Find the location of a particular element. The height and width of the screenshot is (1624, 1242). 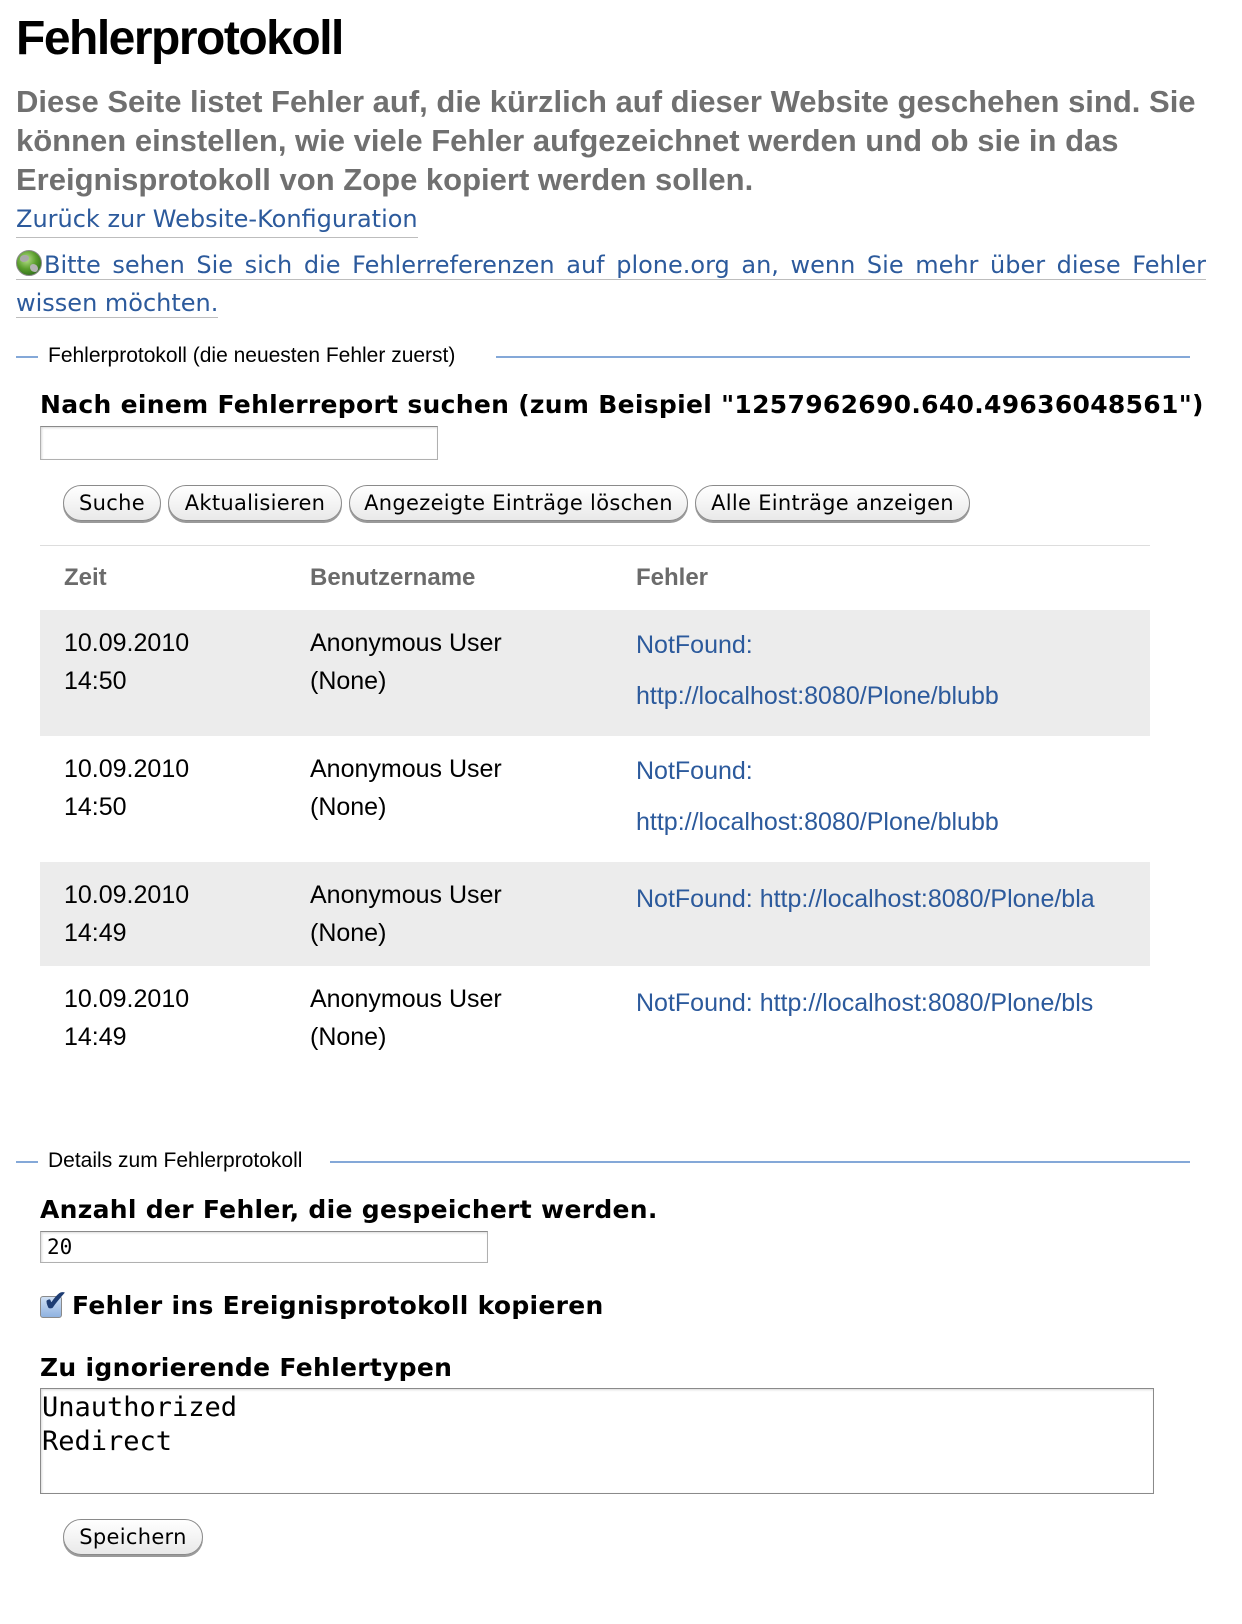

refresh-button: Aktualisieren is located at coordinates (255, 503).